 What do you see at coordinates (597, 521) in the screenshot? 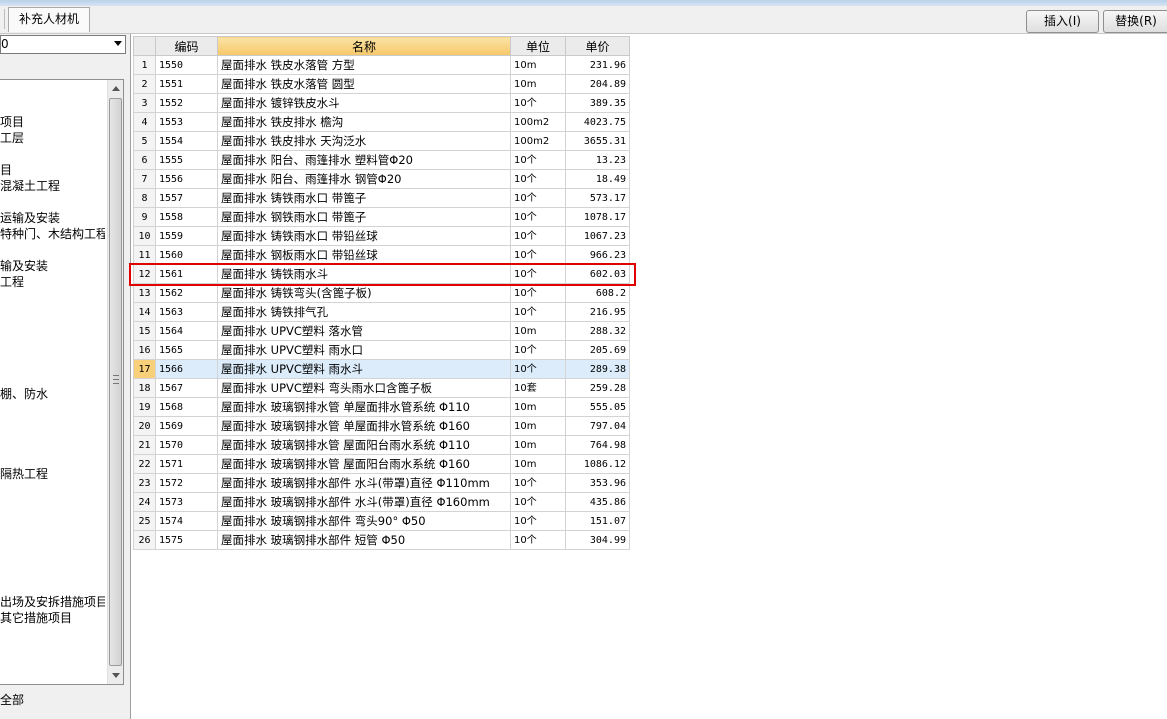
I see `cell-price: 151.07` at bounding box center [597, 521].